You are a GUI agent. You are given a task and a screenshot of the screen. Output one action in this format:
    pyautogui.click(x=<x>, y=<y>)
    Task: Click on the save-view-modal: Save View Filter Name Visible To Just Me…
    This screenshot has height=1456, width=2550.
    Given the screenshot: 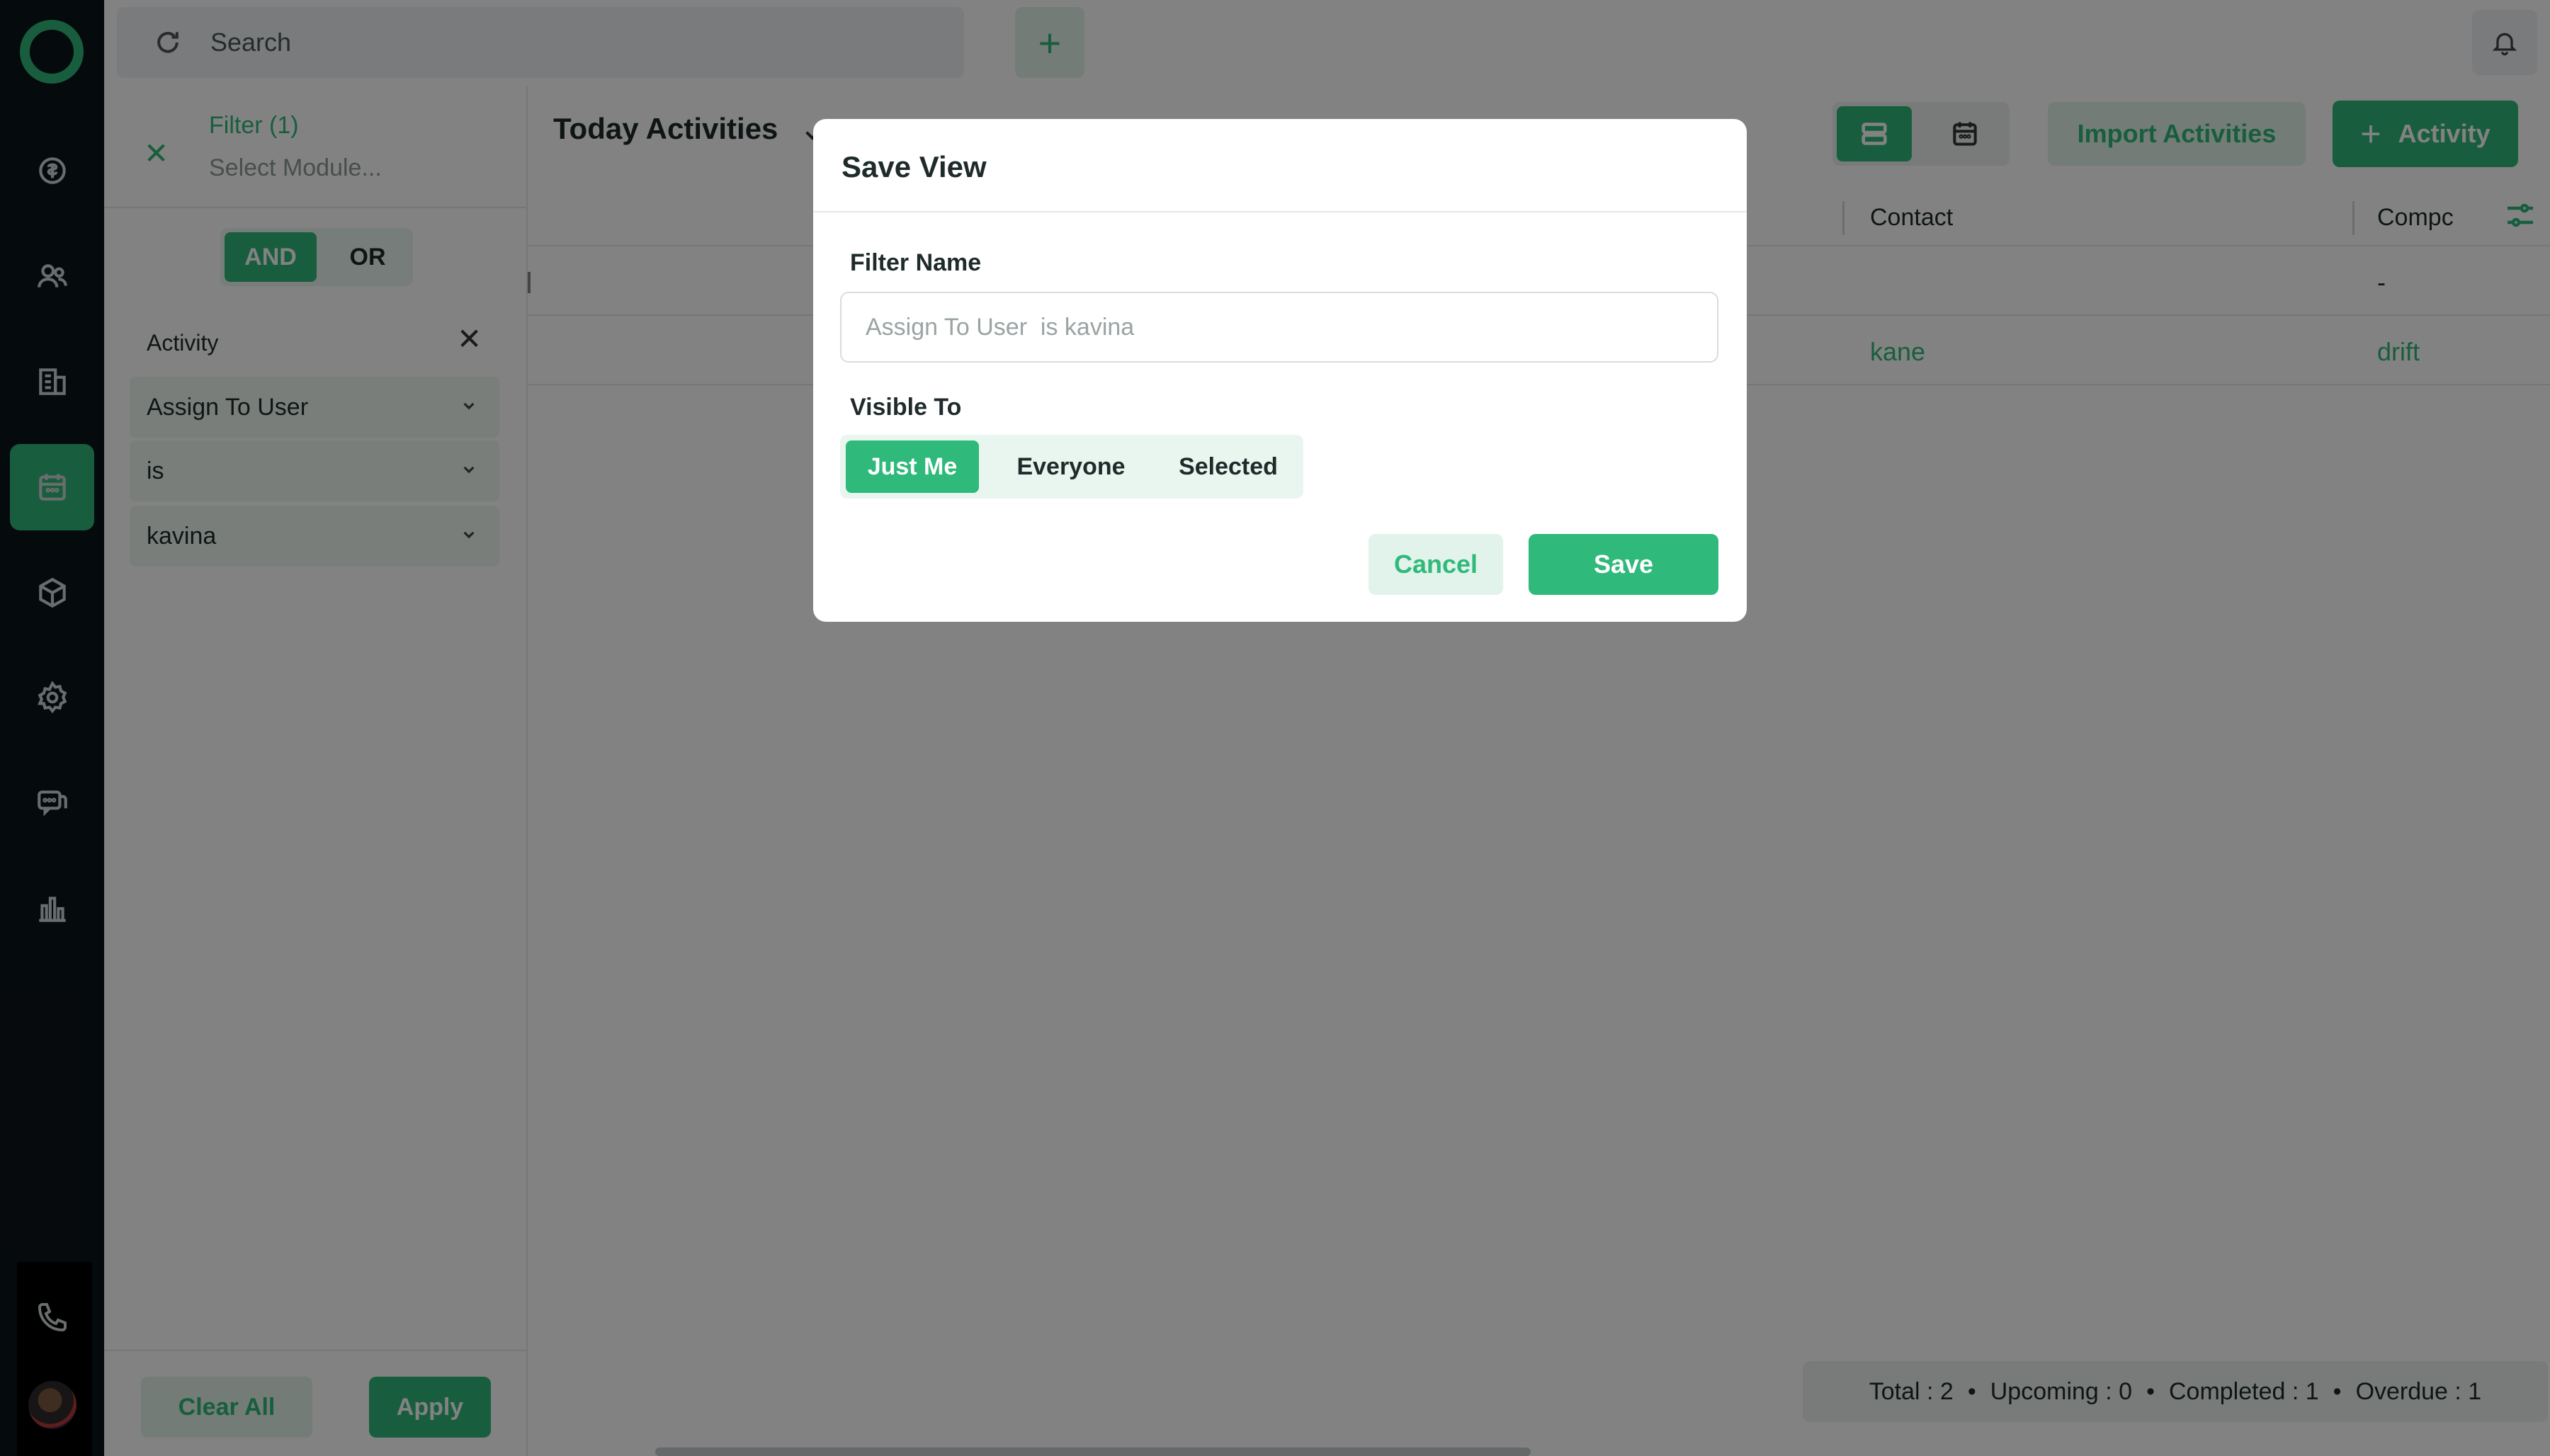 What is the action you would take?
    pyautogui.click(x=1280, y=371)
    